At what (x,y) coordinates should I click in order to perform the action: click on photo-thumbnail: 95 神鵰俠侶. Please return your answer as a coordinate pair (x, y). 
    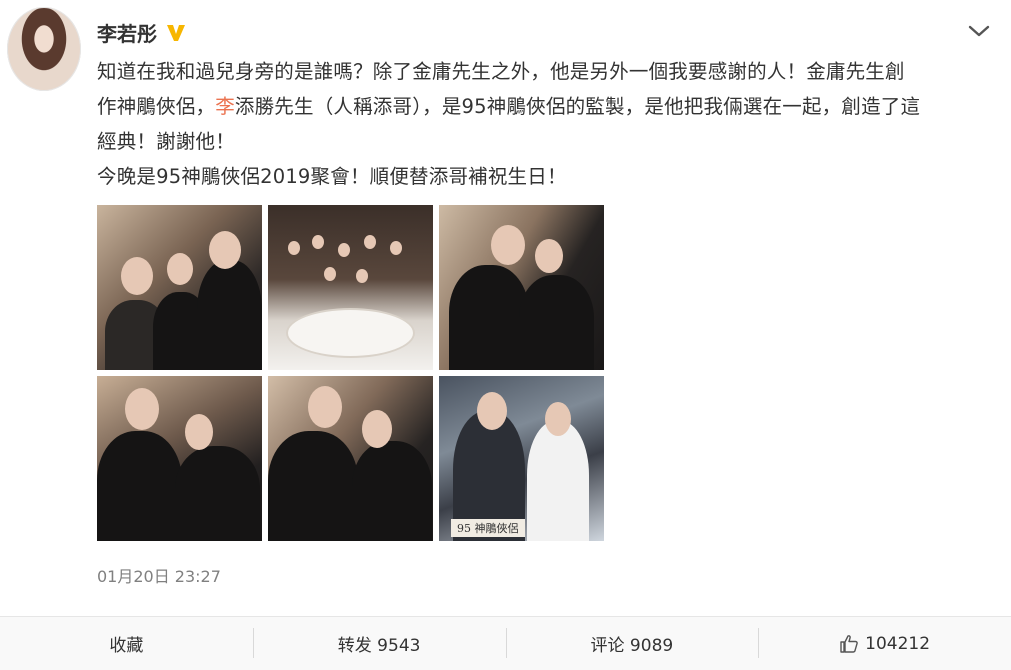
    Looking at the image, I should click on (521, 458).